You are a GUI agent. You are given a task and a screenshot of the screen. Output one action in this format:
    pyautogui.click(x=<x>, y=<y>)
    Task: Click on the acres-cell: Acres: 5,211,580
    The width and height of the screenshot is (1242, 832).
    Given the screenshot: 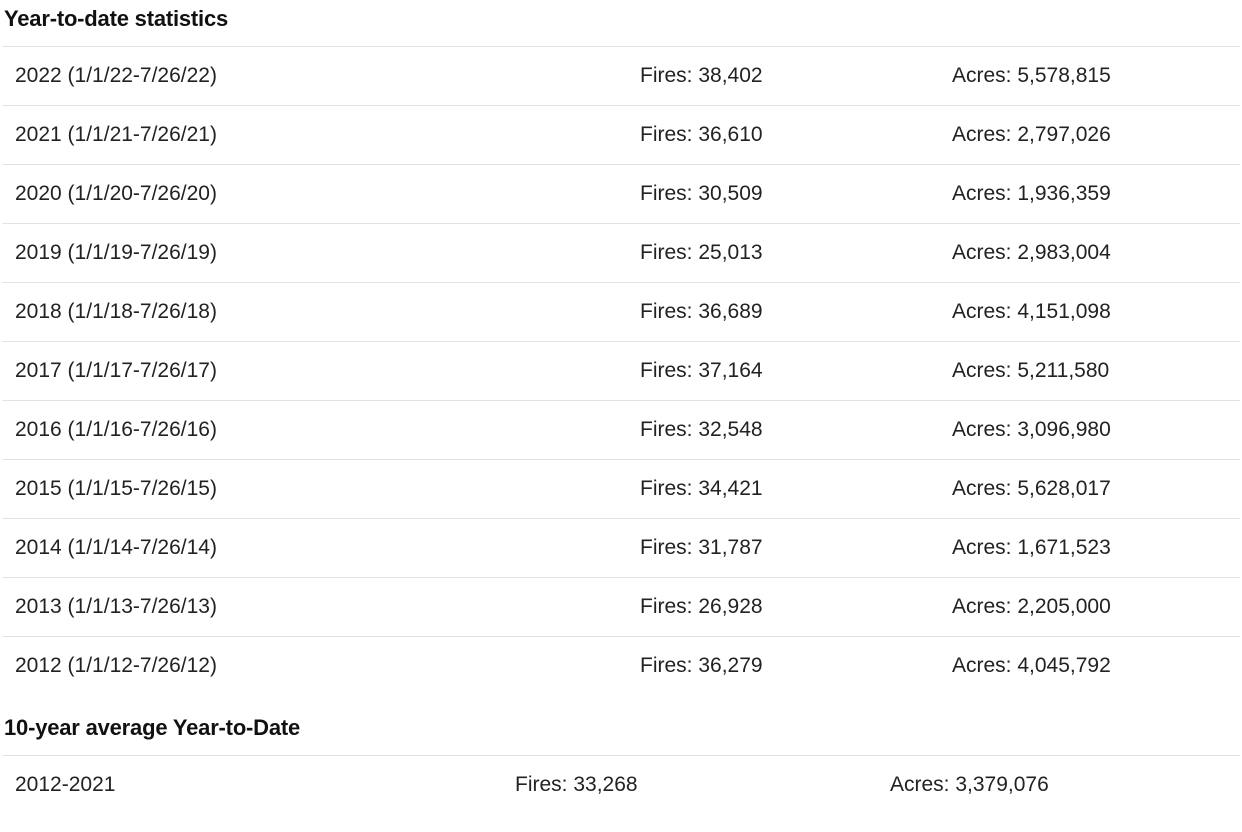 What is the action you would take?
    pyautogui.click(x=1031, y=370)
    